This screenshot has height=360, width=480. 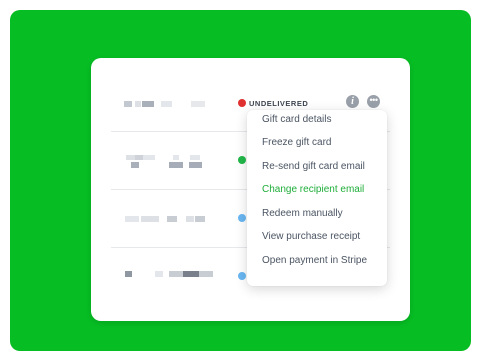 What do you see at coordinates (324, 214) in the screenshot?
I see `menu-item-redeem-manually: Redeem manually` at bounding box center [324, 214].